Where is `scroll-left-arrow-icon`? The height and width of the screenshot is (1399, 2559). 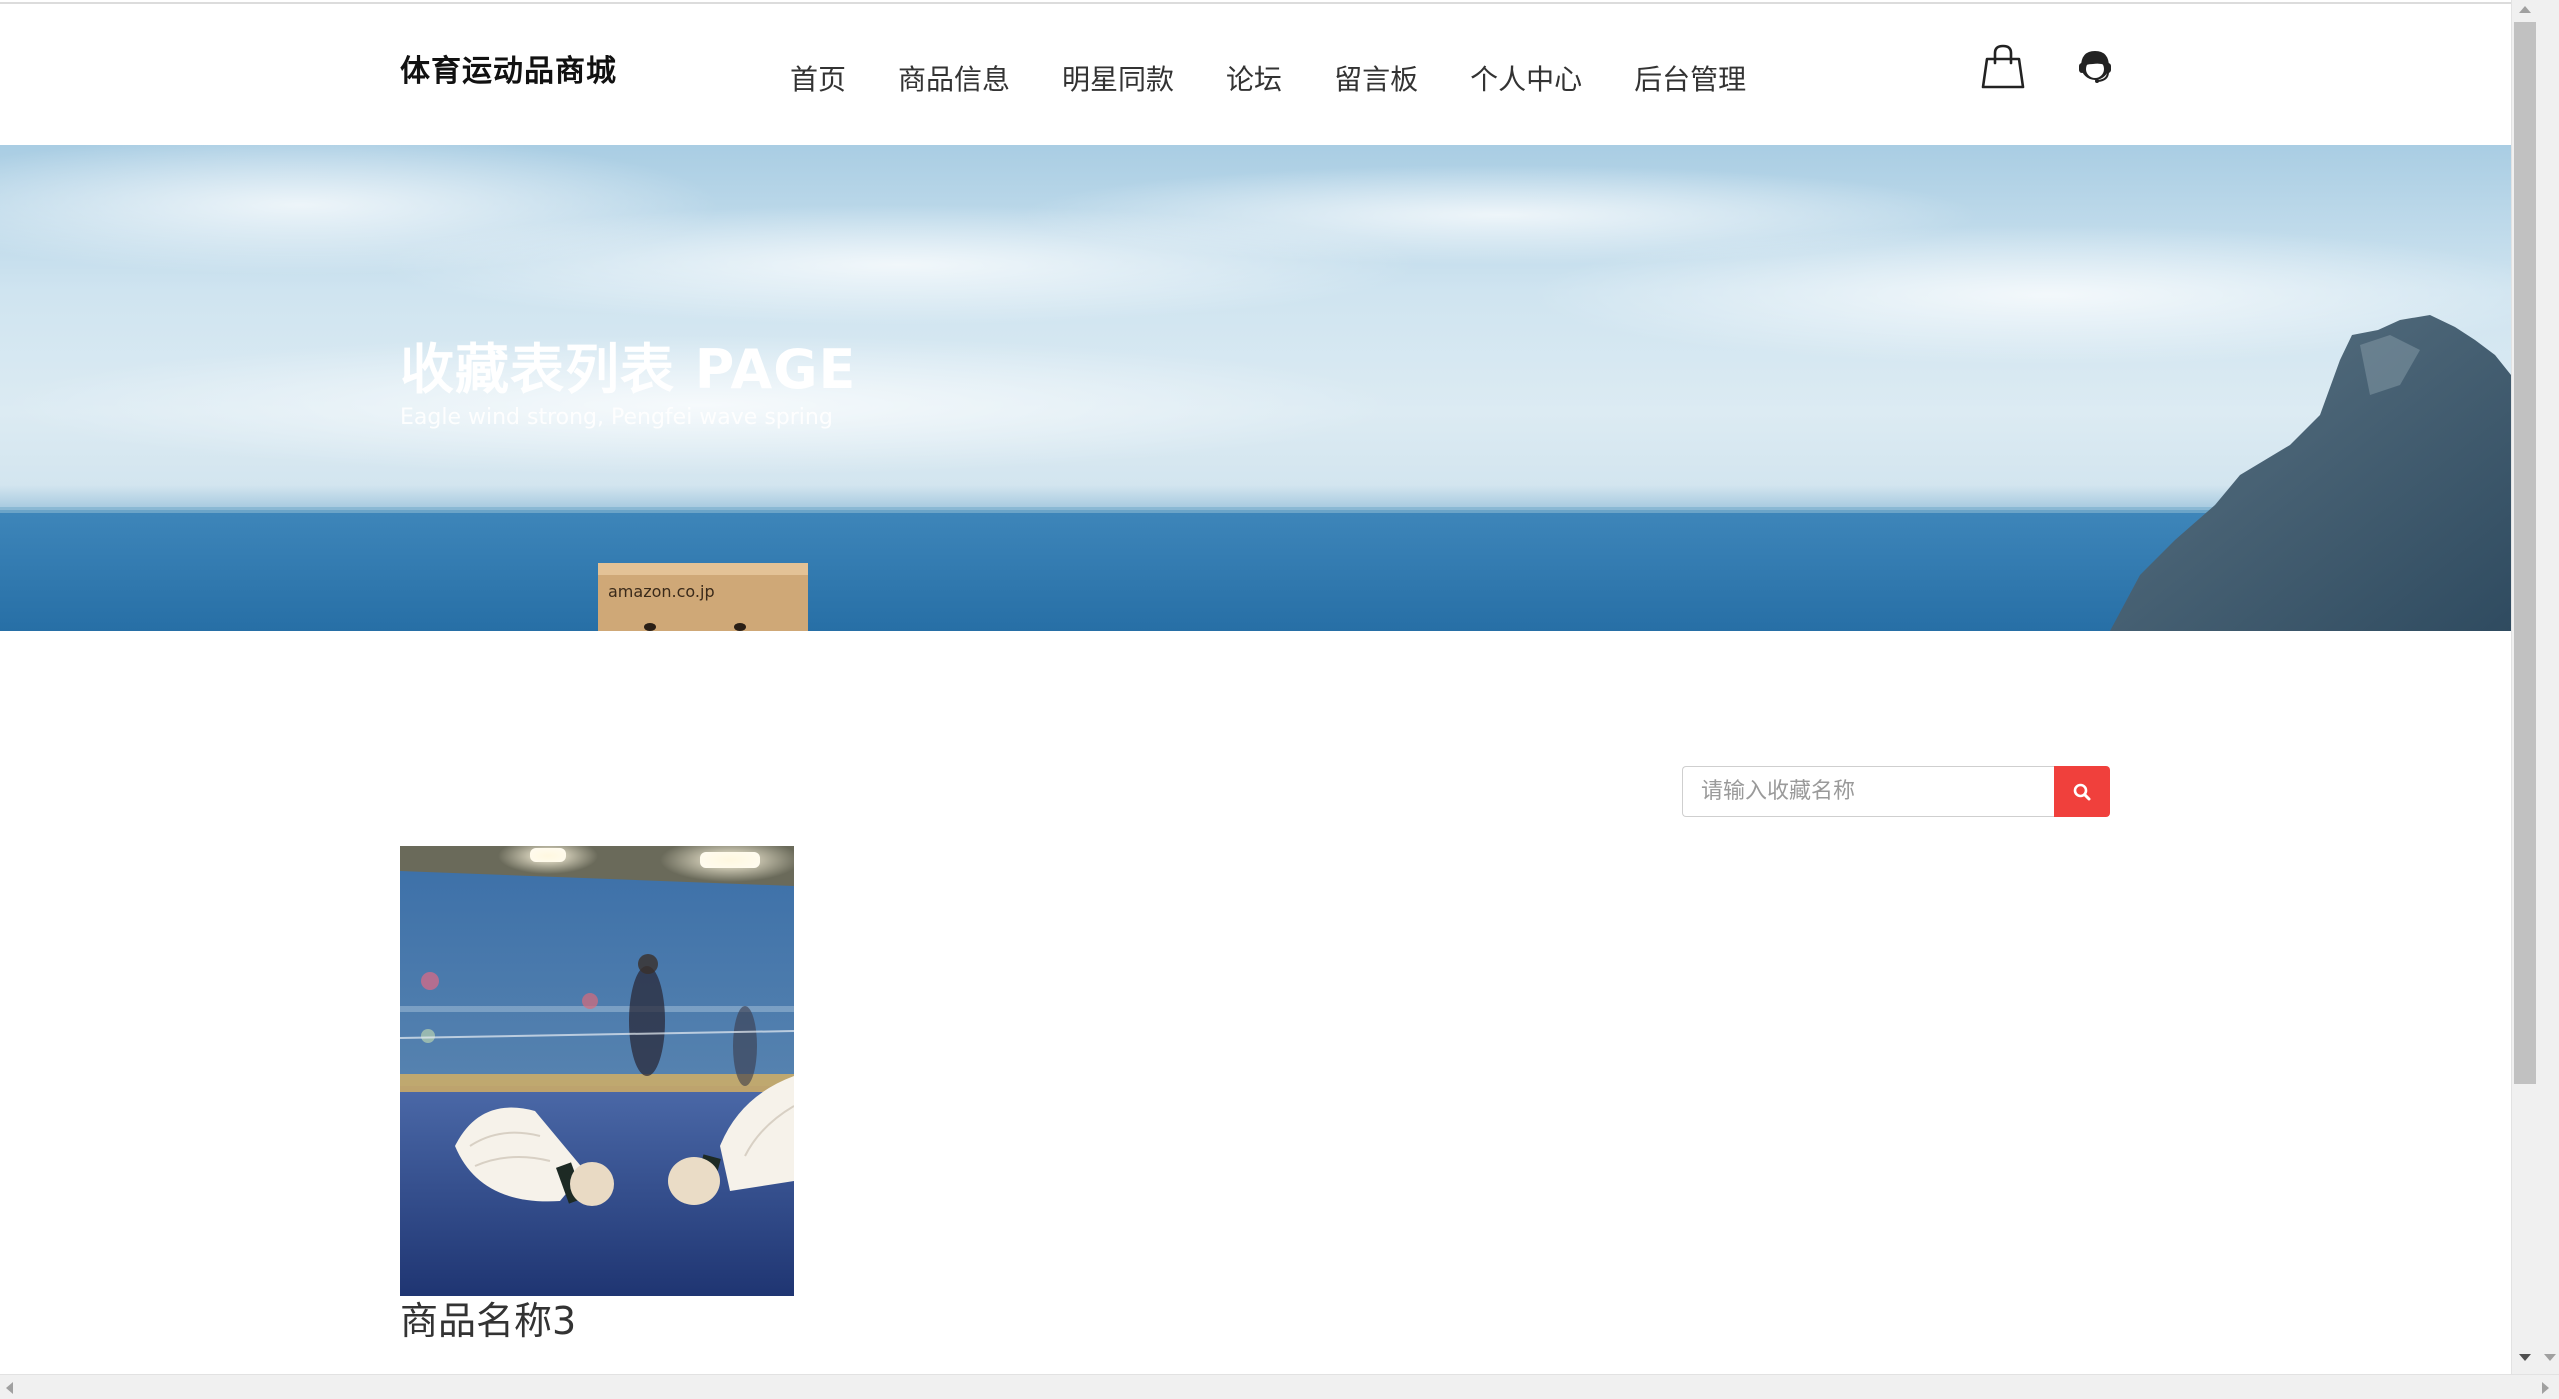 scroll-left-arrow-icon is located at coordinates (9, 1388).